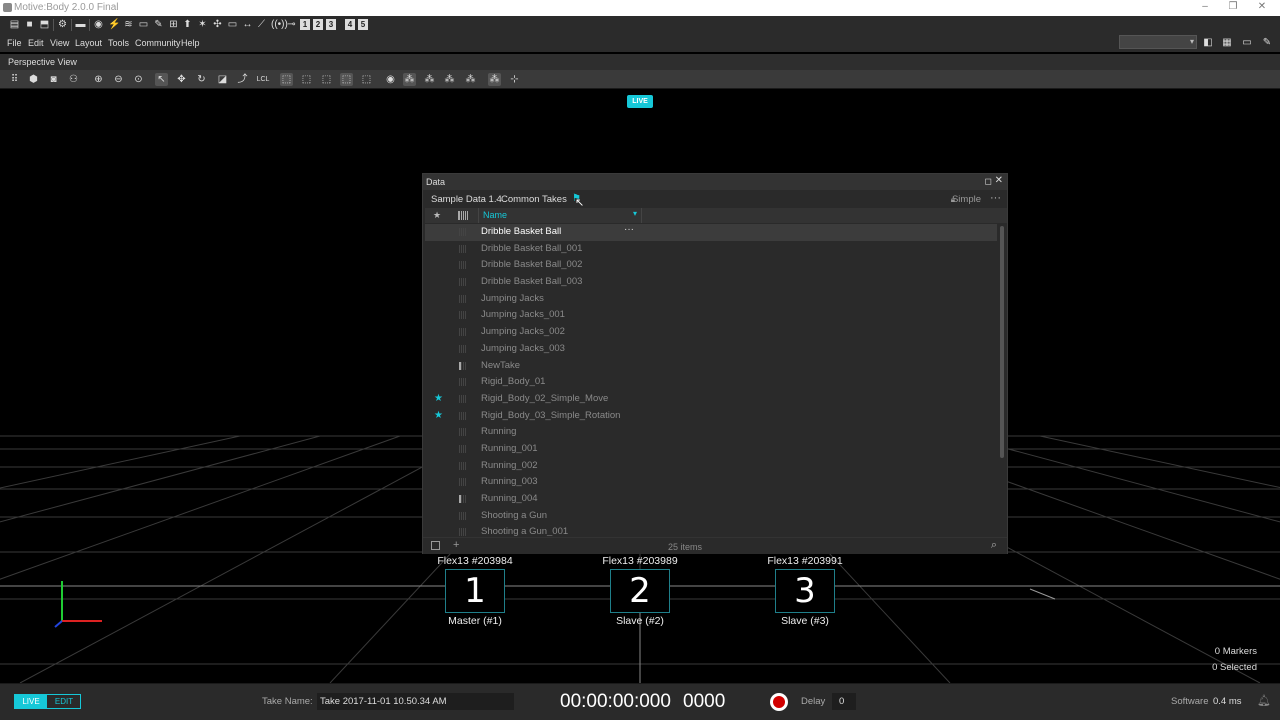 The image size is (1280, 720). What do you see at coordinates (114, 24) in the screenshot?
I see `calibration-wand-icon: ⚡` at bounding box center [114, 24].